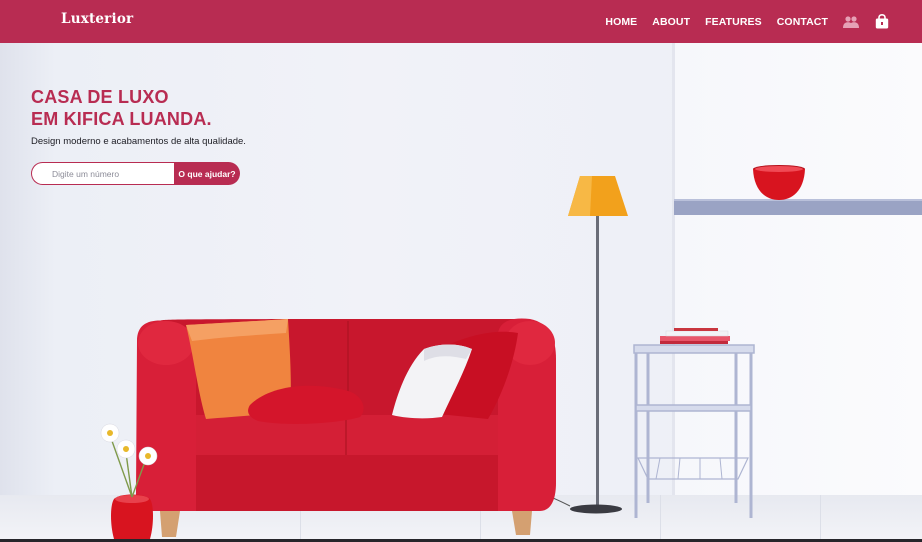 The width and height of the screenshot is (922, 542). I want to click on hero-title-line2: EM KIFICA LUANDA., so click(121, 119).